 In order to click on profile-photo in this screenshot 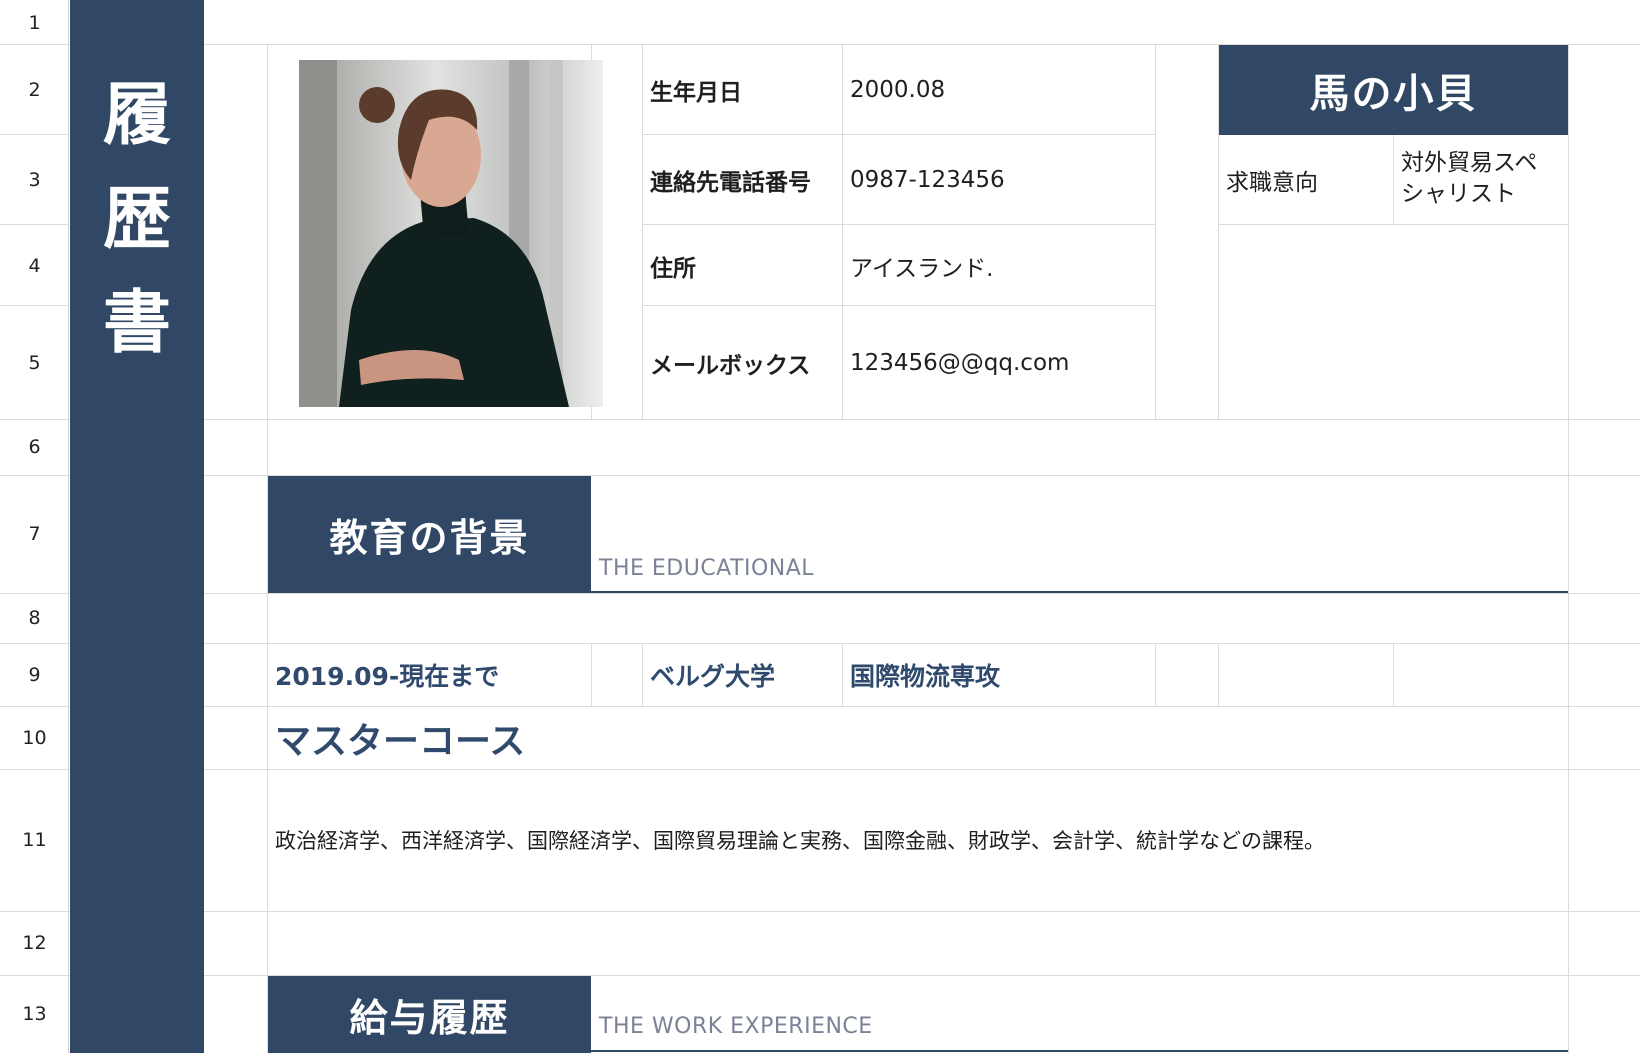, I will do `click(451, 233)`.